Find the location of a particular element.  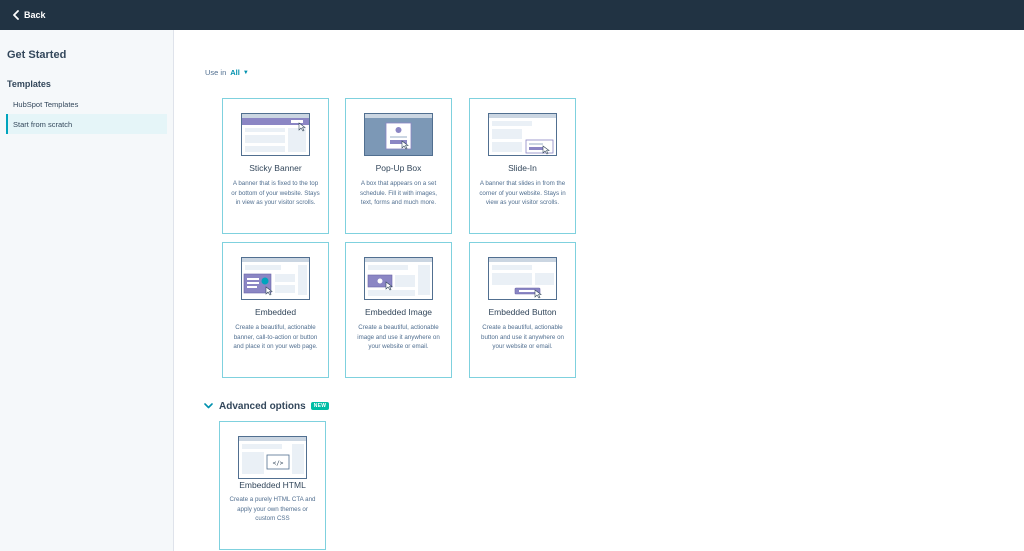

sidebar-item-hubspot-templates: HubSpot Templates is located at coordinates (86, 104).